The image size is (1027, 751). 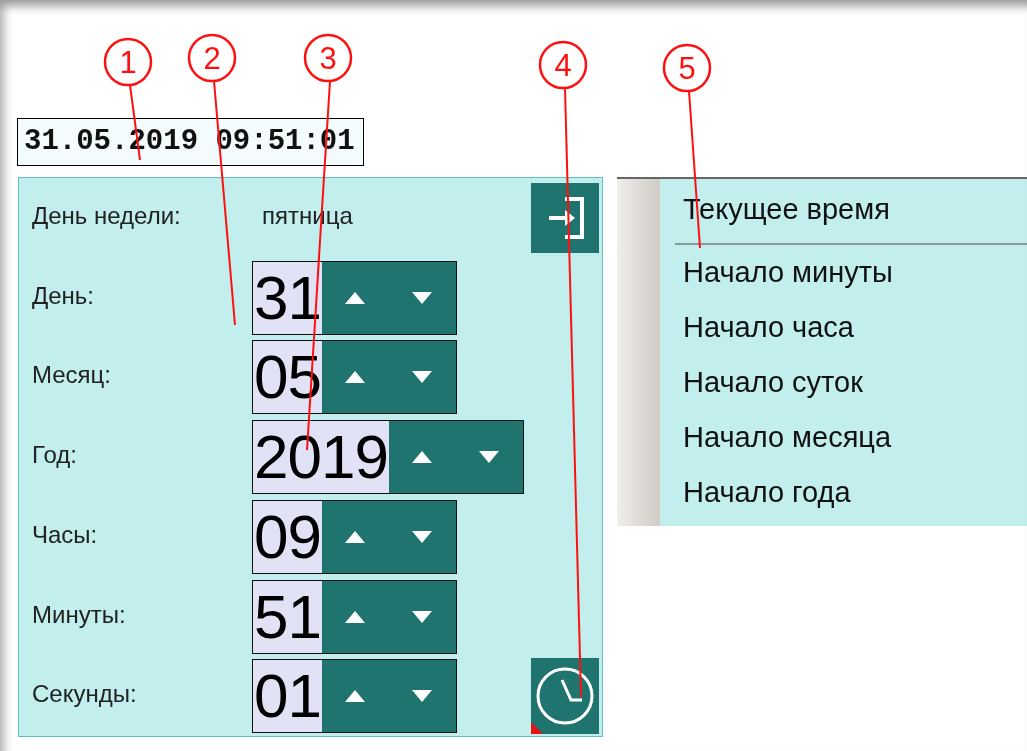 What do you see at coordinates (85, 694) in the screenshot?
I see `field-label: Секунды:` at bounding box center [85, 694].